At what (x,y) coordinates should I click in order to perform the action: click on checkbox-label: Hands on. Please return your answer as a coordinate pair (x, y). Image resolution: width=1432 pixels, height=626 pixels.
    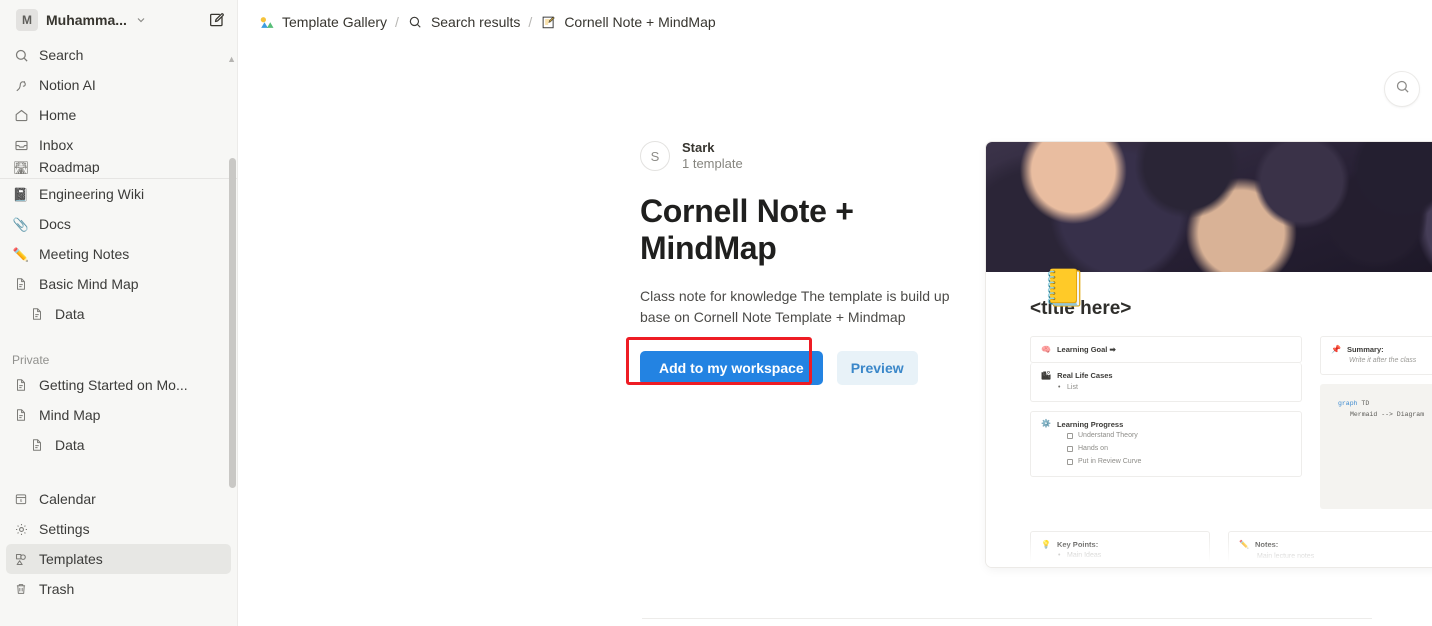
    Looking at the image, I should click on (1093, 448).